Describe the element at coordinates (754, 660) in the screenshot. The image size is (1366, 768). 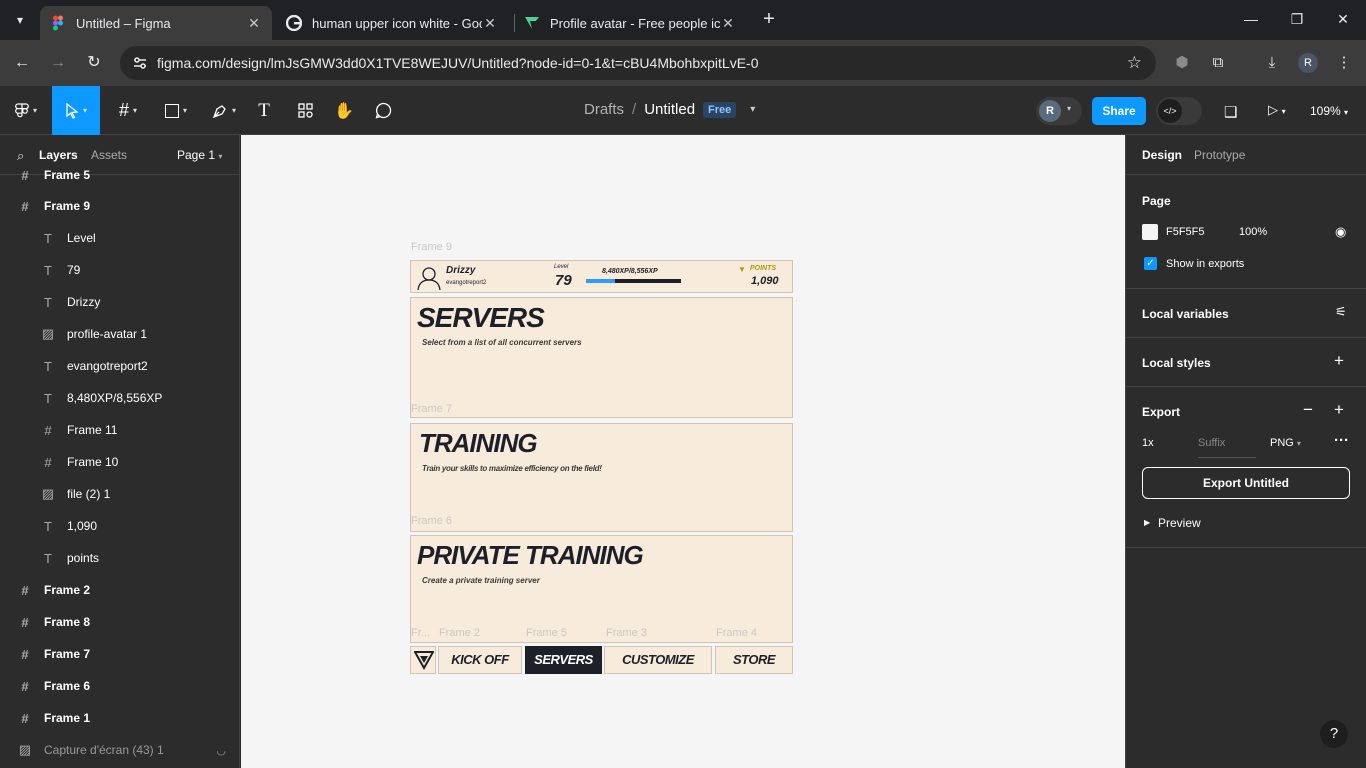
I see `nav-store: STORE` at that location.